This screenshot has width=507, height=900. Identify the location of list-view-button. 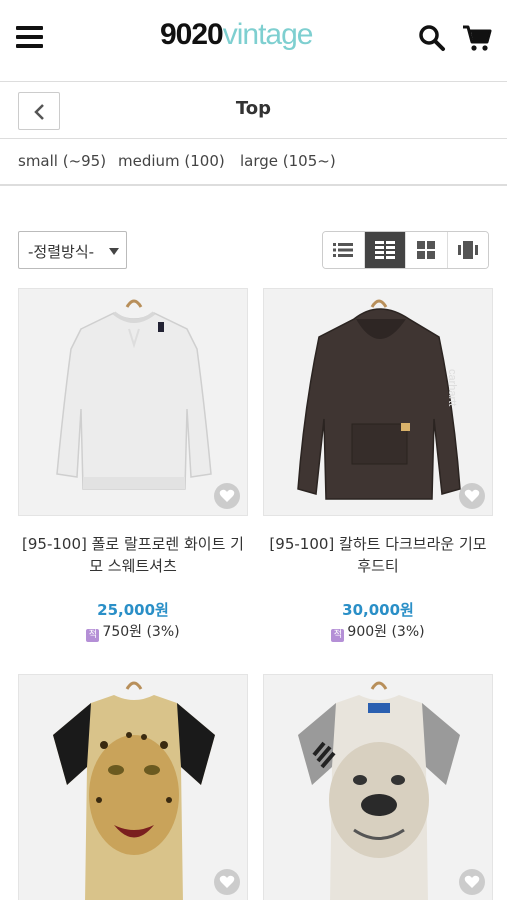
(344, 250).